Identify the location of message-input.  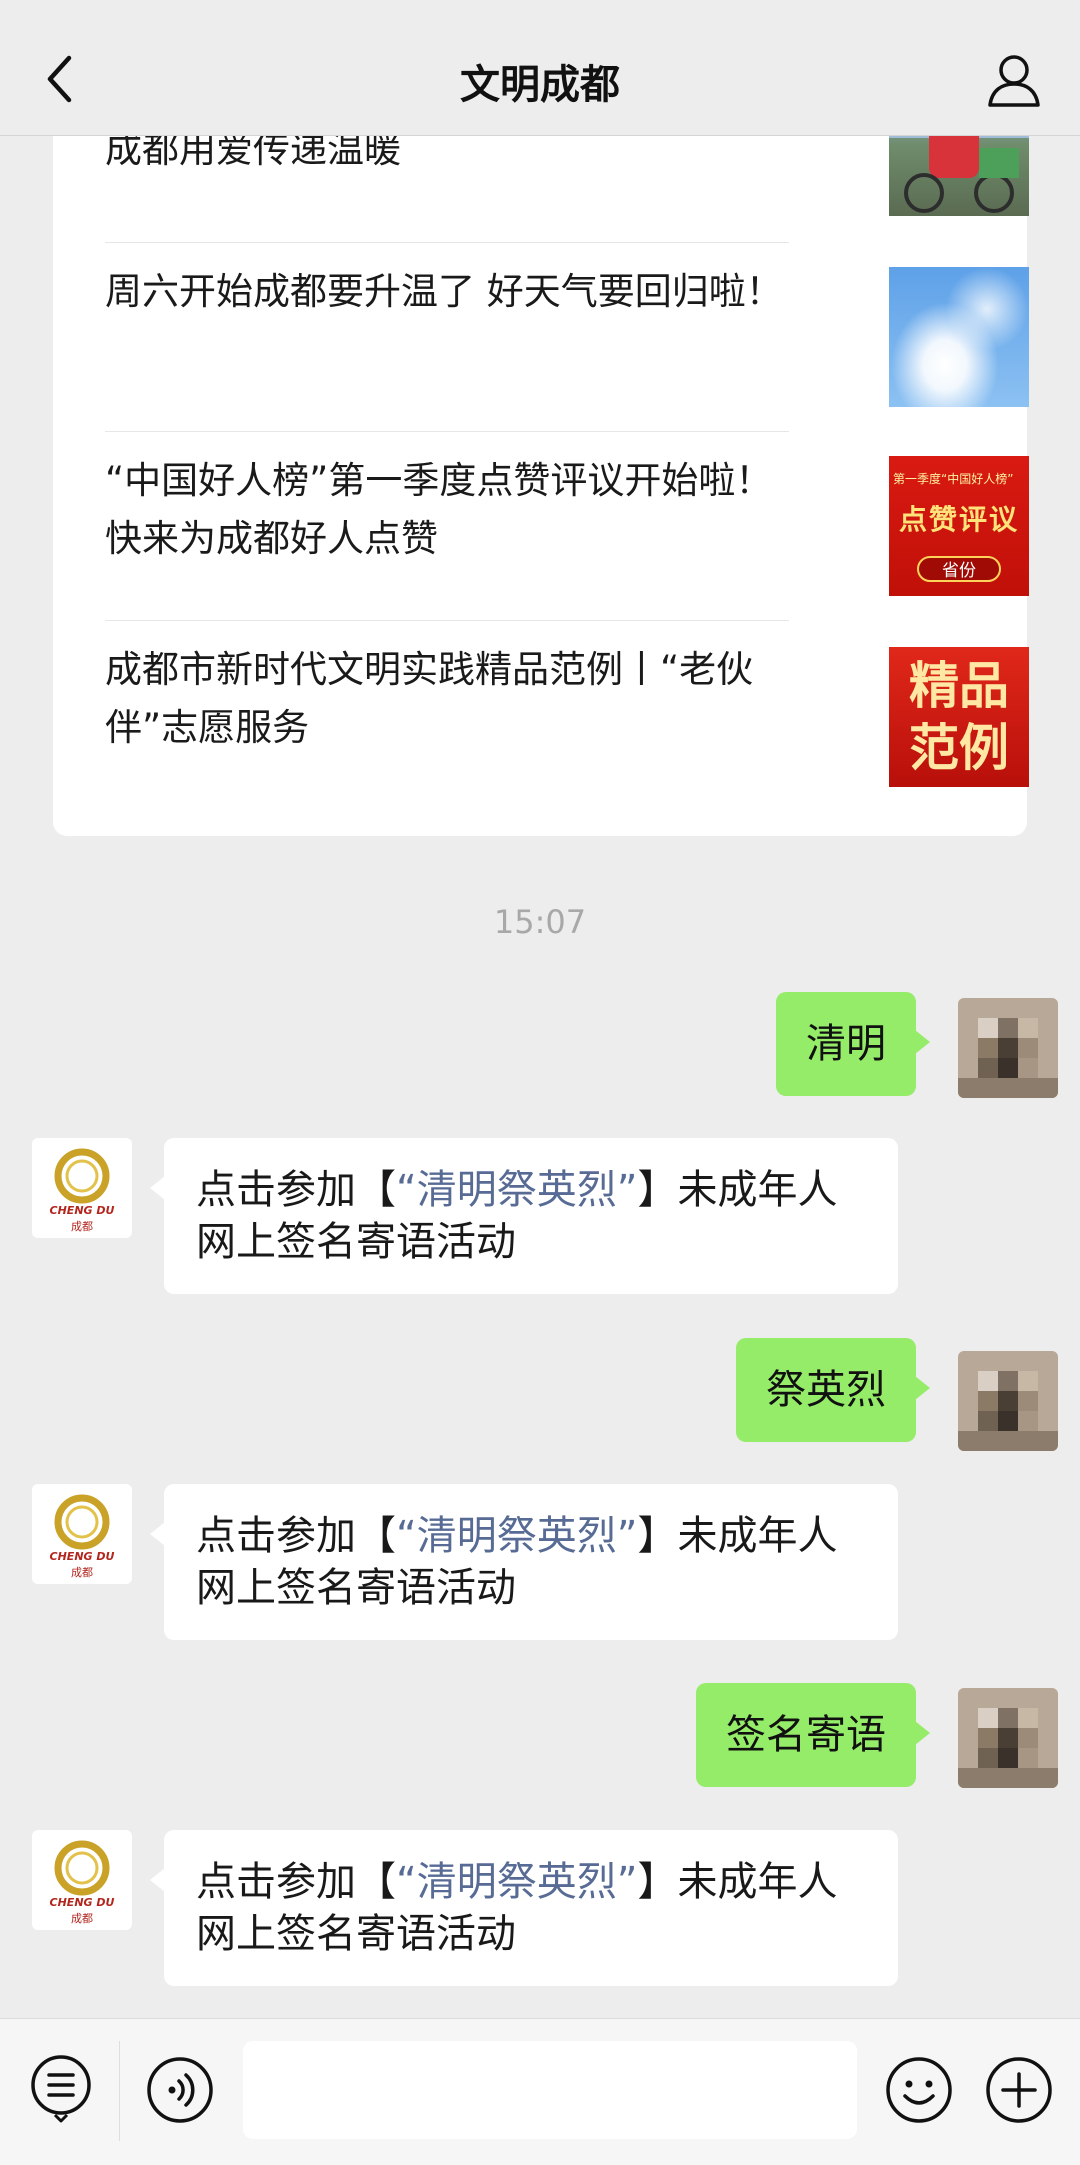
(550, 2090).